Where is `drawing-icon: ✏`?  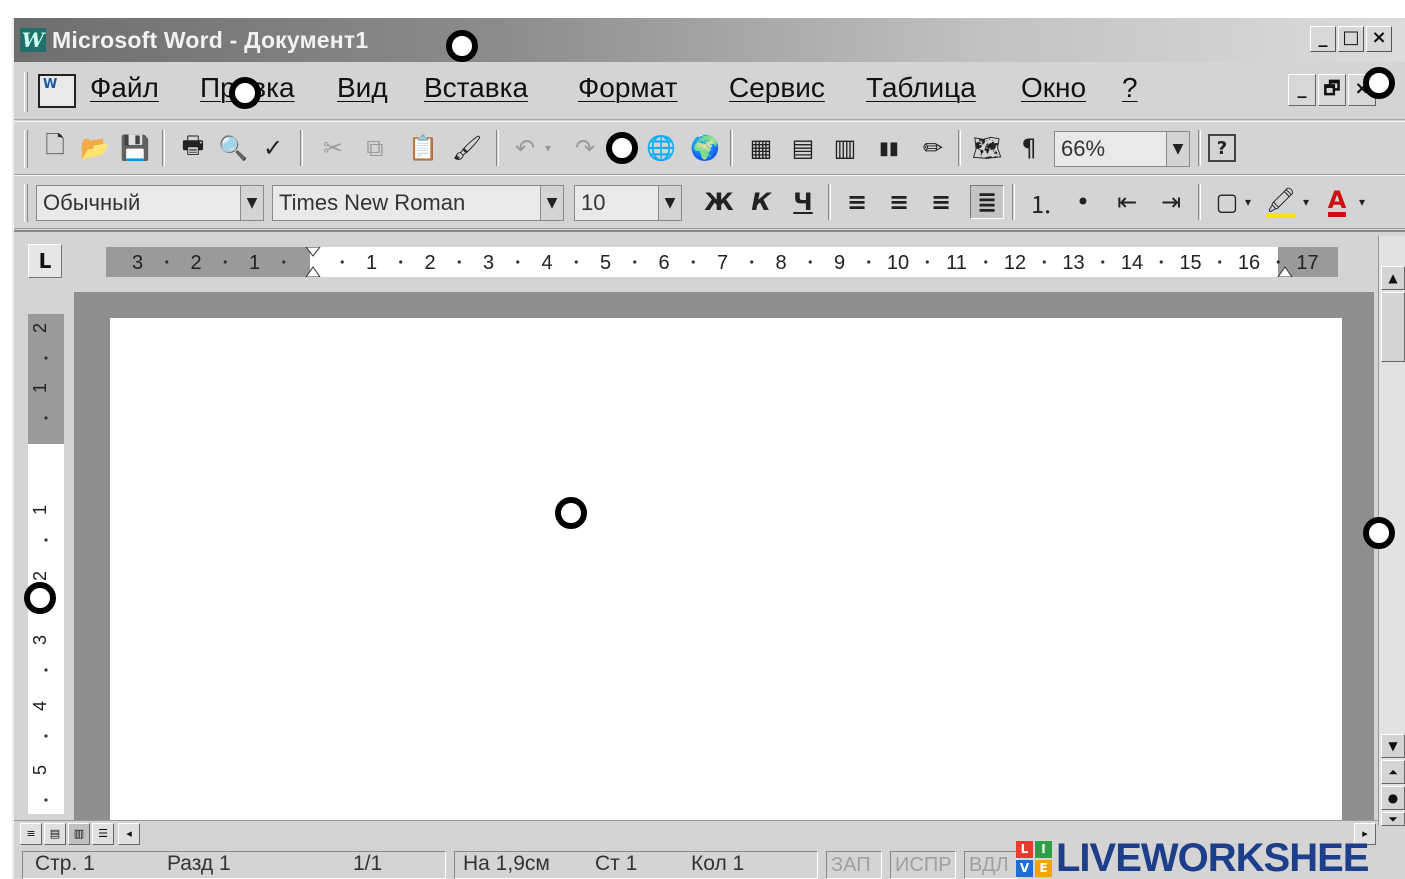 drawing-icon: ✏ is located at coordinates (933, 148).